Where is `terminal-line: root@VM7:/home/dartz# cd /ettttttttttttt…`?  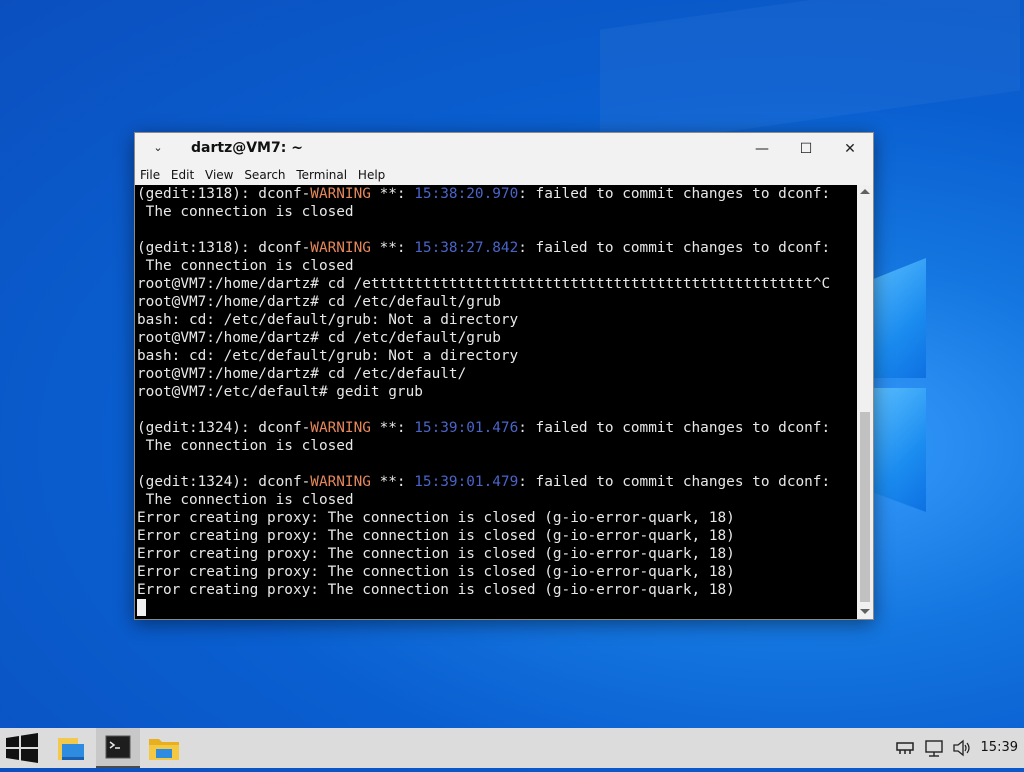 terminal-line: root@VM7:/home/dartz# cd /ettttttttttttt… is located at coordinates (497, 284).